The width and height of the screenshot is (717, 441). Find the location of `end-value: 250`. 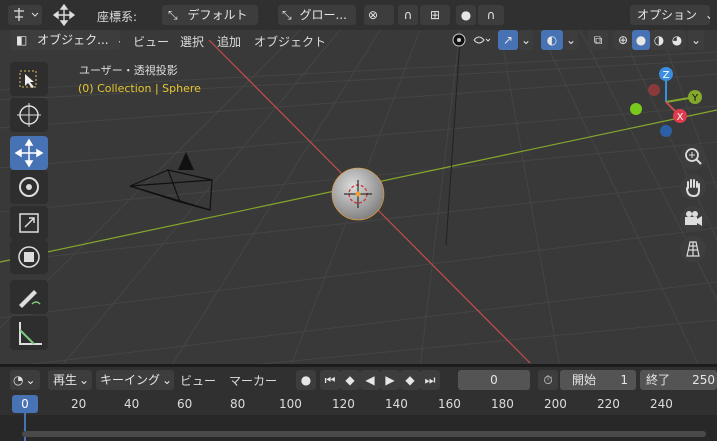

end-value: 250 is located at coordinates (703, 380).